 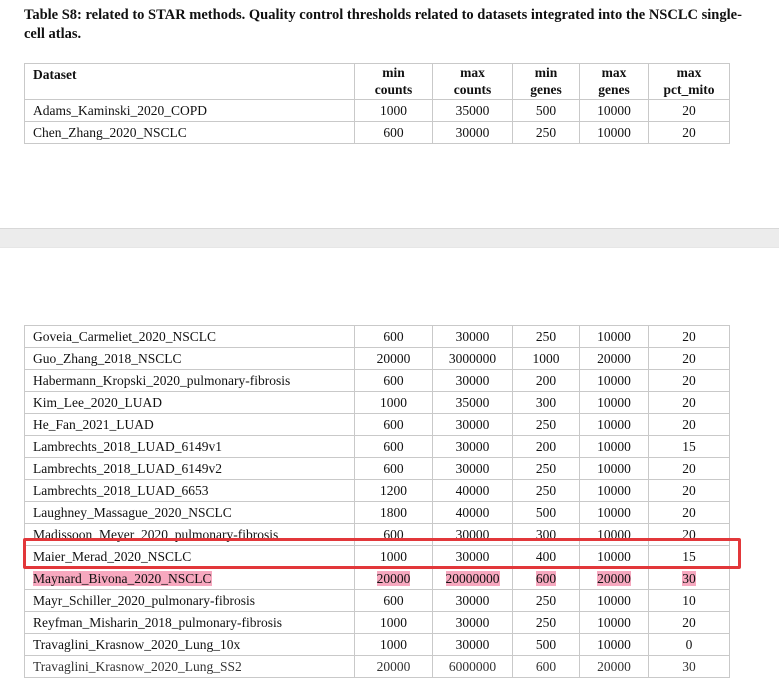 I want to click on cell-dataset: Lambrechts_2018_LUAD_6149v2, so click(x=189, y=468).